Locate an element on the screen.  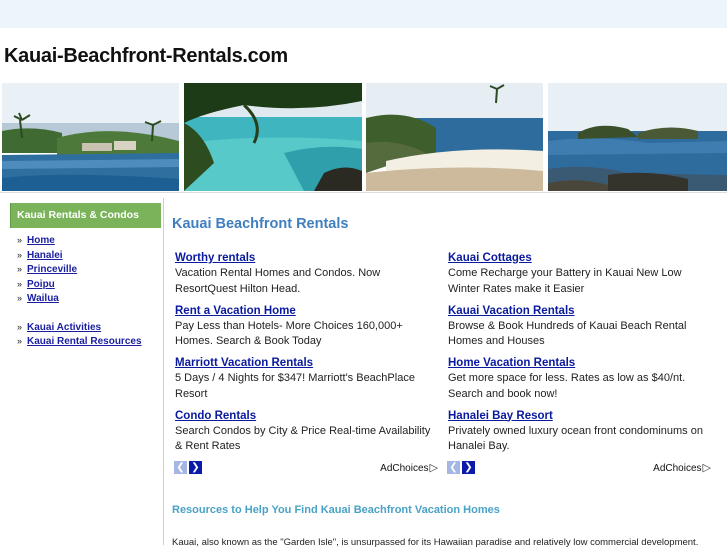
ad-navigation-left: ❮ ❯ AdChoices▷ is located at coordinates (305, 468).